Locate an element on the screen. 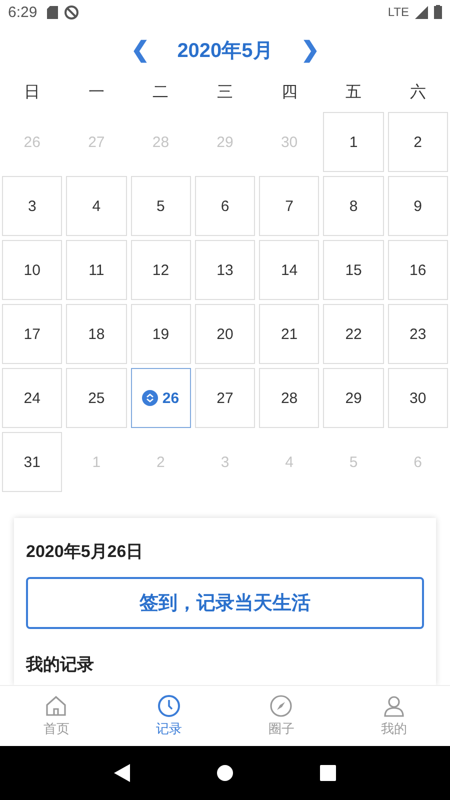 This screenshot has width=450, height=800. day-cell: 6 is located at coordinates (225, 206).